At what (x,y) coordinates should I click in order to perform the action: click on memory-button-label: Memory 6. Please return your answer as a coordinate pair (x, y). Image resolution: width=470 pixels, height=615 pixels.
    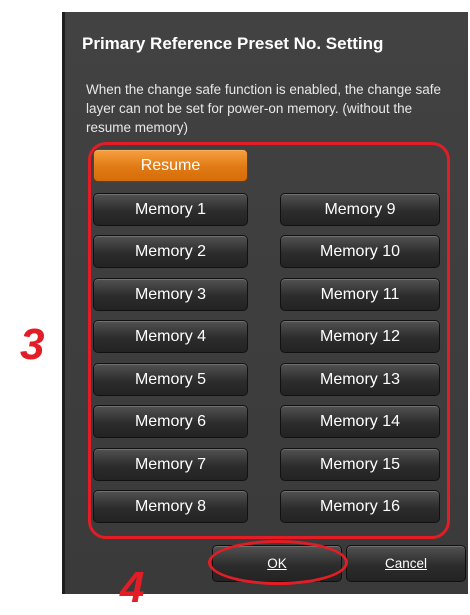
    Looking at the image, I should click on (170, 421).